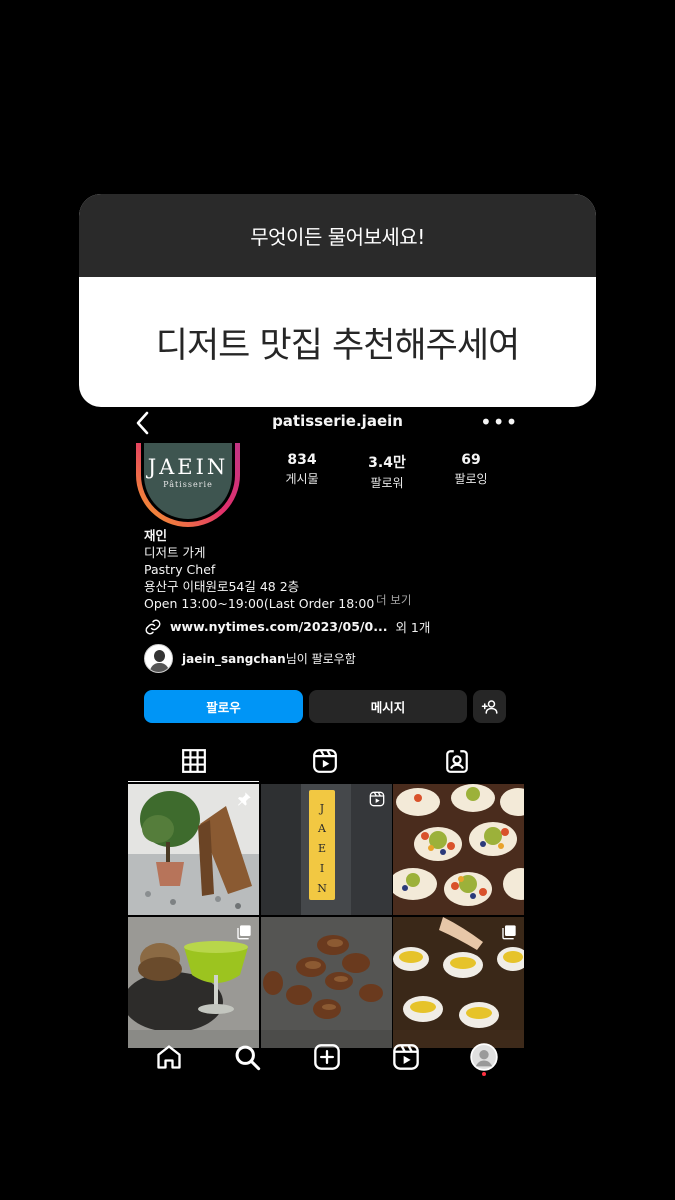  I want to click on followed-by-name: jaein_sangchan, so click(234, 659).